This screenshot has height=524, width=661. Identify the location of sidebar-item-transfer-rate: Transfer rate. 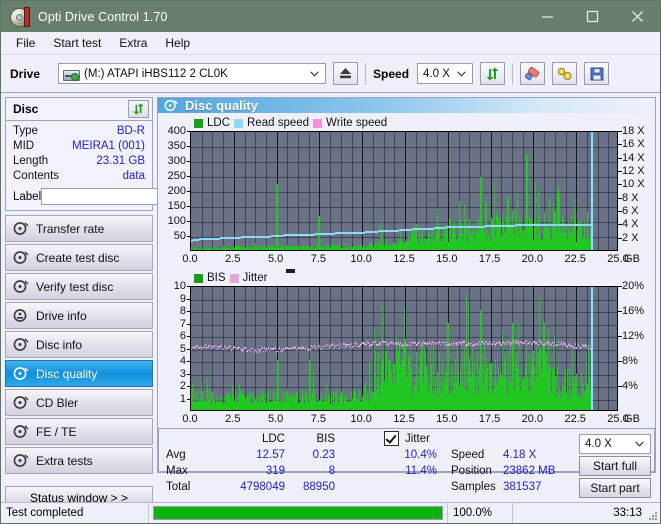
(79, 228).